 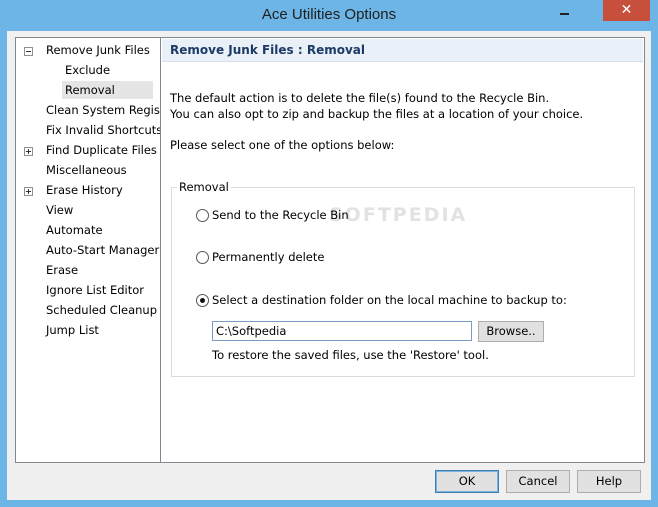 I want to click on option-label: Permanently delete, so click(x=268, y=257).